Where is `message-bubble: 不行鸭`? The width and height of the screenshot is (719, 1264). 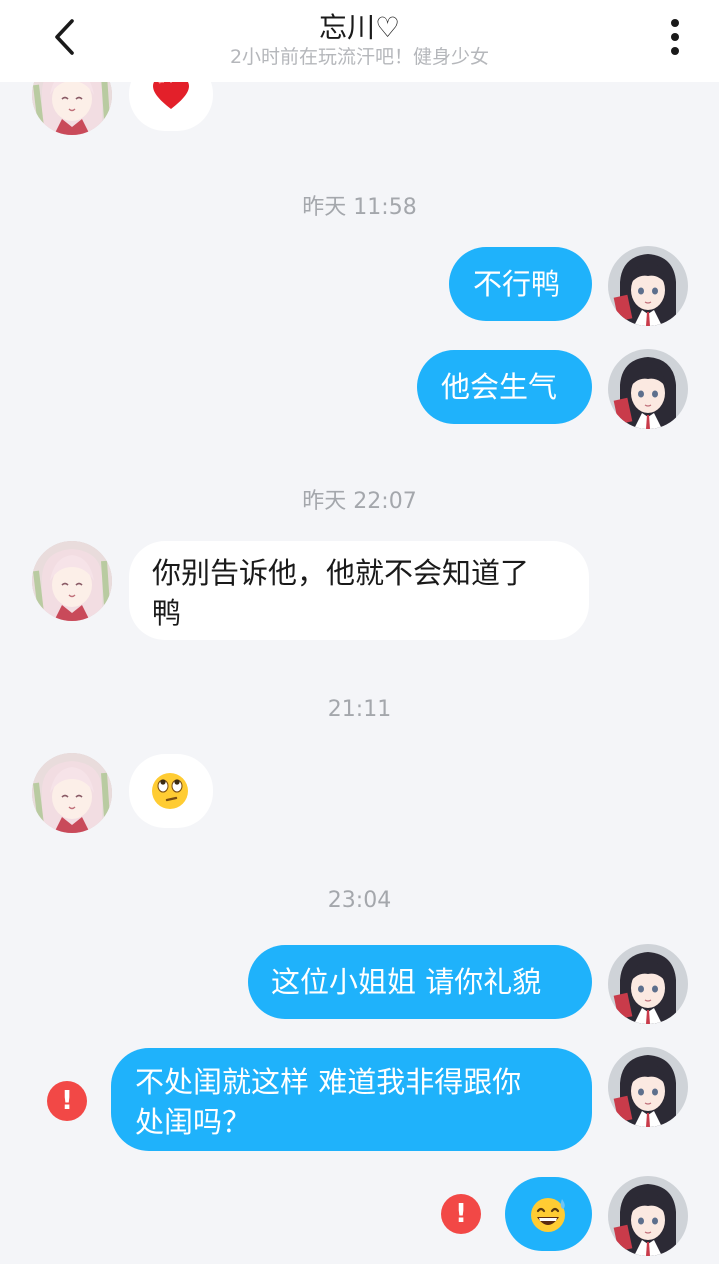
message-bubble: 不行鸭 is located at coordinates (520, 284).